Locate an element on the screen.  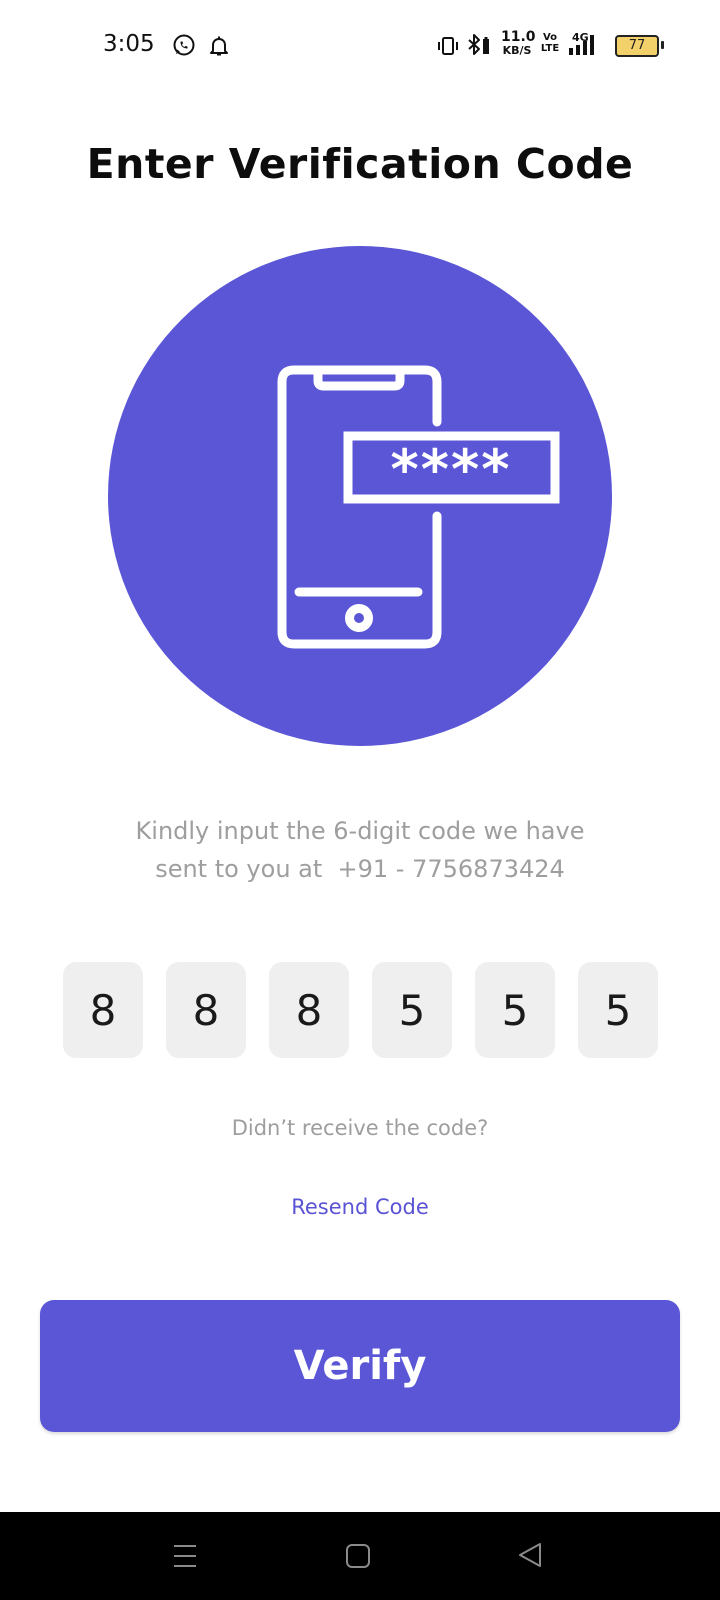
instruction-line-2: sent to you at +91 - 7756873424 is located at coordinates (360, 869).